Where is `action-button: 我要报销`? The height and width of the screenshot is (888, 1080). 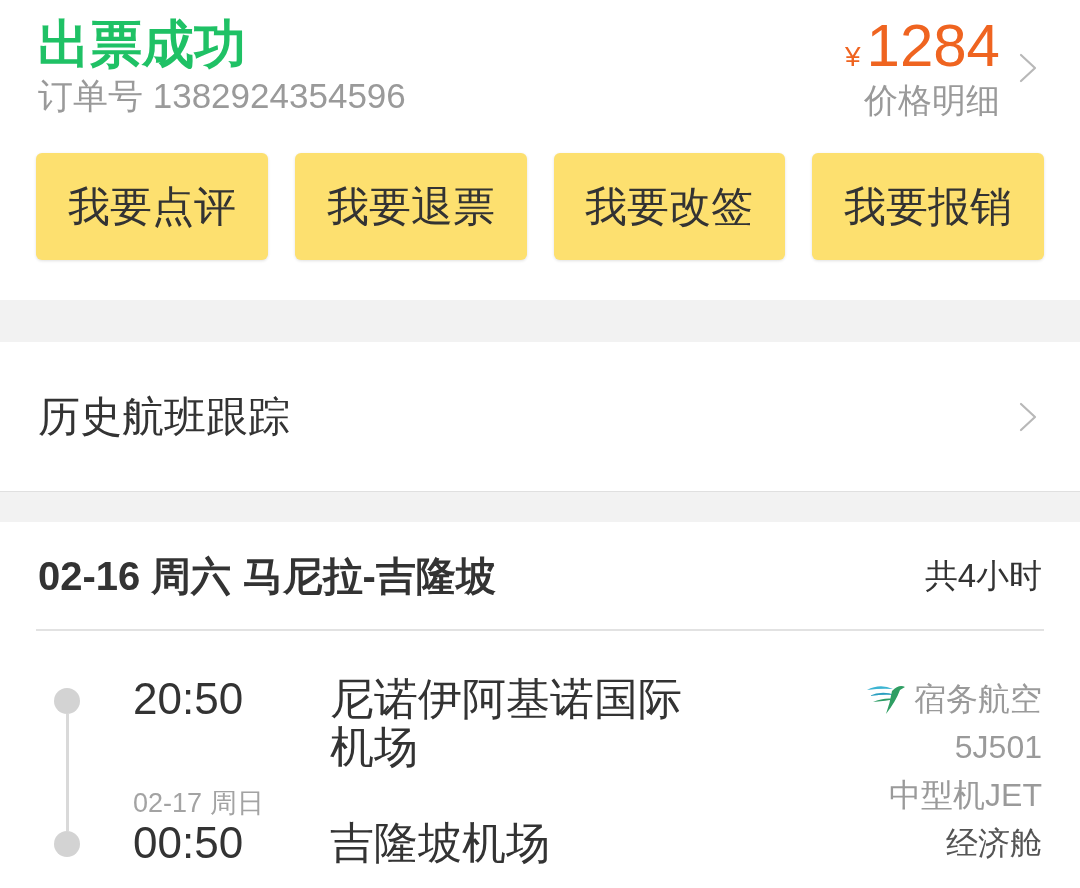 action-button: 我要报销 is located at coordinates (928, 206).